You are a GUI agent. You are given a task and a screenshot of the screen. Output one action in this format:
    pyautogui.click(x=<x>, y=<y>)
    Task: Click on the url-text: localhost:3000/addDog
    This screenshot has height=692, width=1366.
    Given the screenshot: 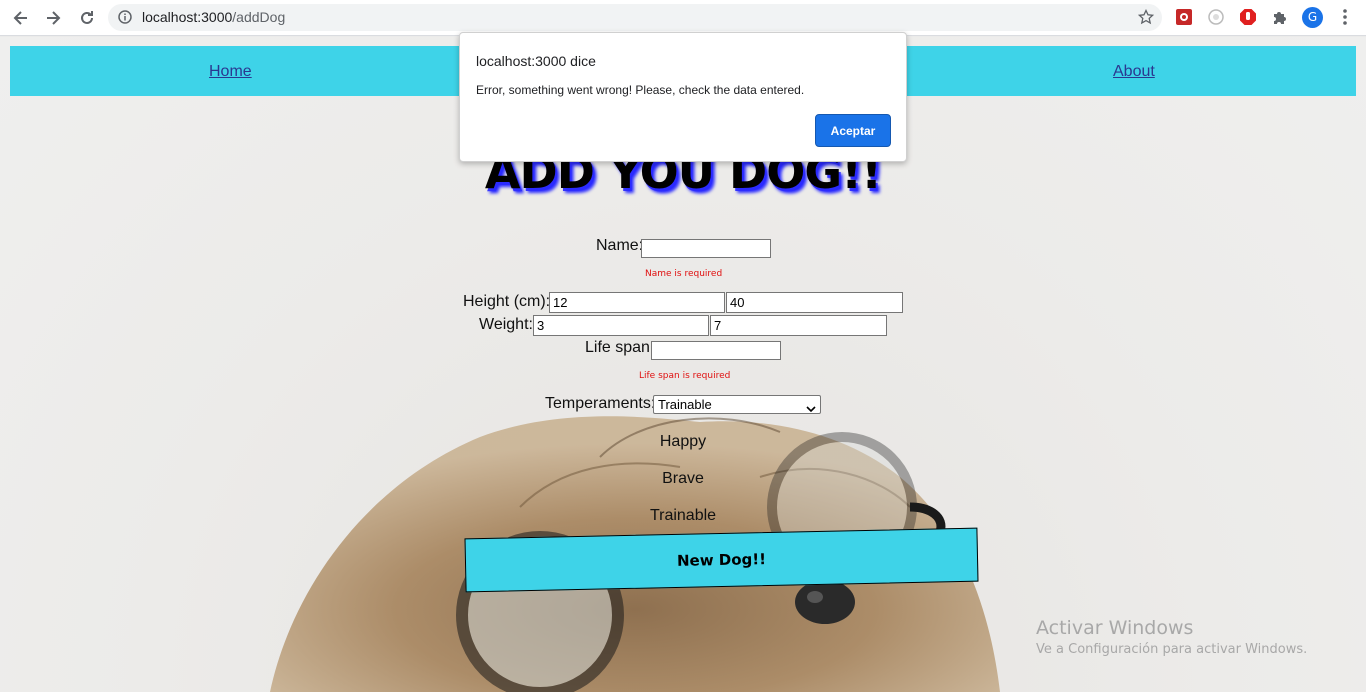 What is the action you would take?
    pyautogui.click(x=214, y=17)
    